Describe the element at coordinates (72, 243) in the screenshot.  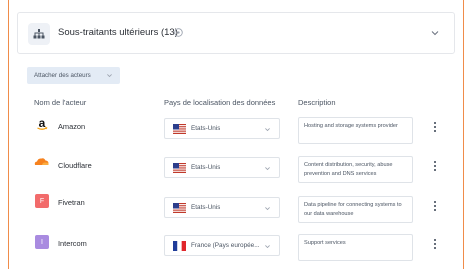
I see `actor-name: Intercom` at that location.